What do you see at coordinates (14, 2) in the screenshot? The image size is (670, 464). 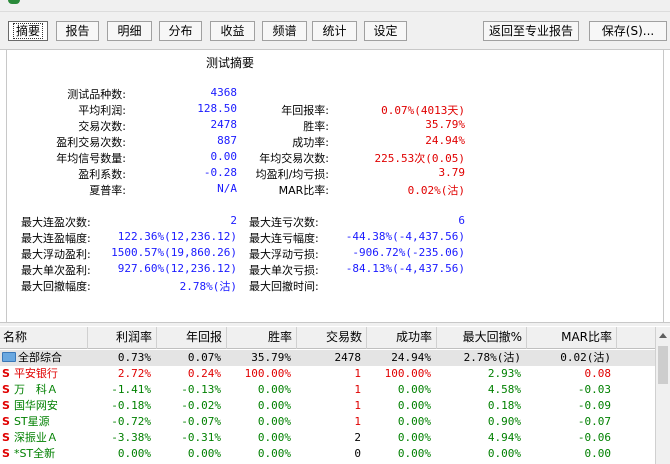 I see `app-icon` at bounding box center [14, 2].